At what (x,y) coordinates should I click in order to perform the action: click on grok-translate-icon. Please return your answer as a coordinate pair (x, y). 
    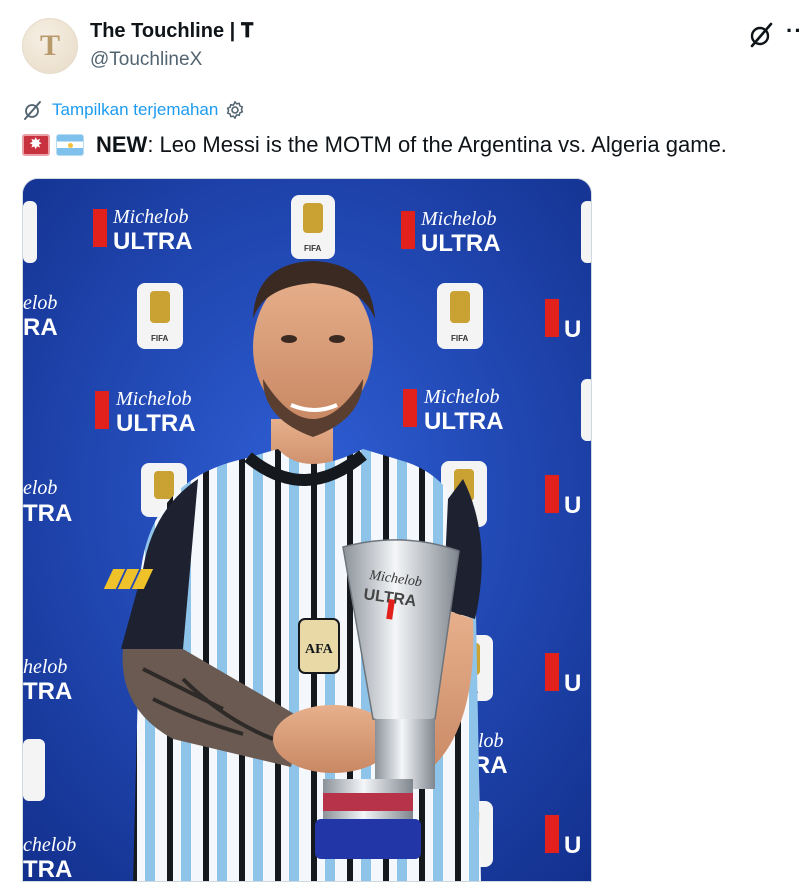
    Looking at the image, I should click on (32, 110).